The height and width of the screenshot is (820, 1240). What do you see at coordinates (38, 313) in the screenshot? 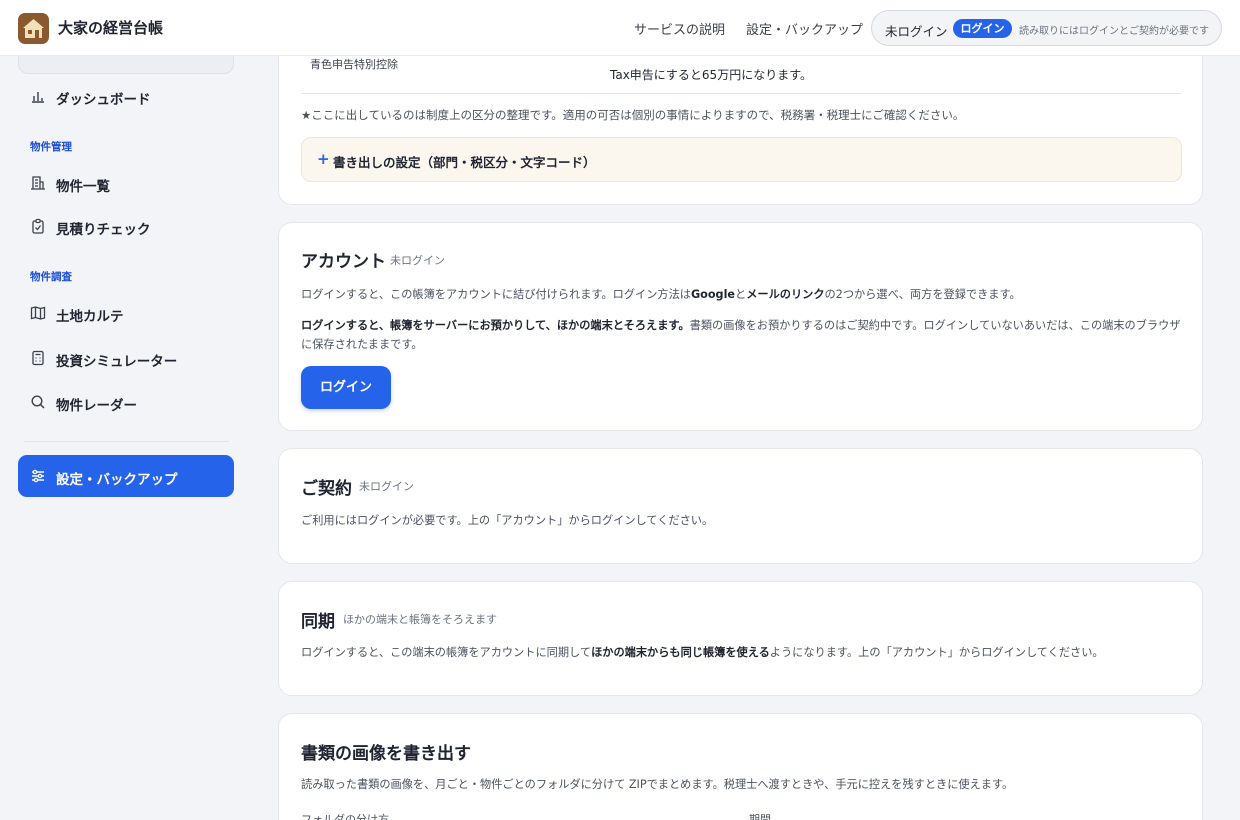
I see `map-icon` at bounding box center [38, 313].